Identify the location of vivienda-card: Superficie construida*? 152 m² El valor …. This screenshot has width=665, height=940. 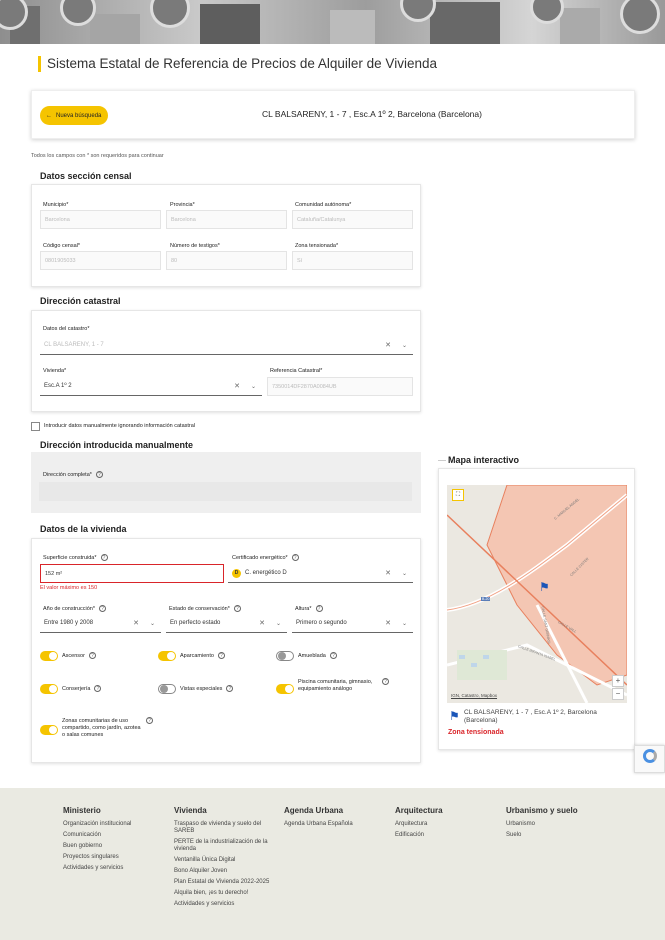
(226, 650).